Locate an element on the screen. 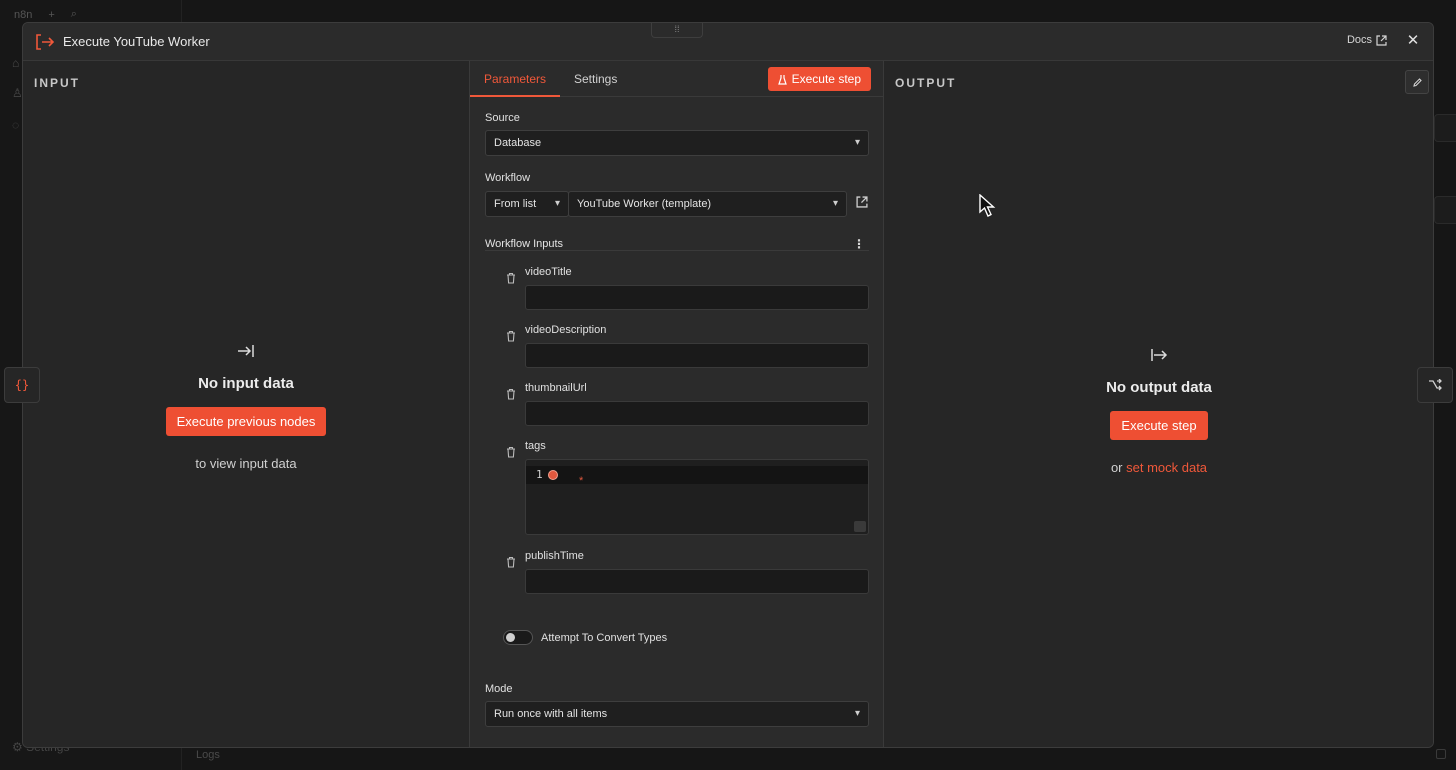  mode-value: Run once with all items is located at coordinates (551, 714).